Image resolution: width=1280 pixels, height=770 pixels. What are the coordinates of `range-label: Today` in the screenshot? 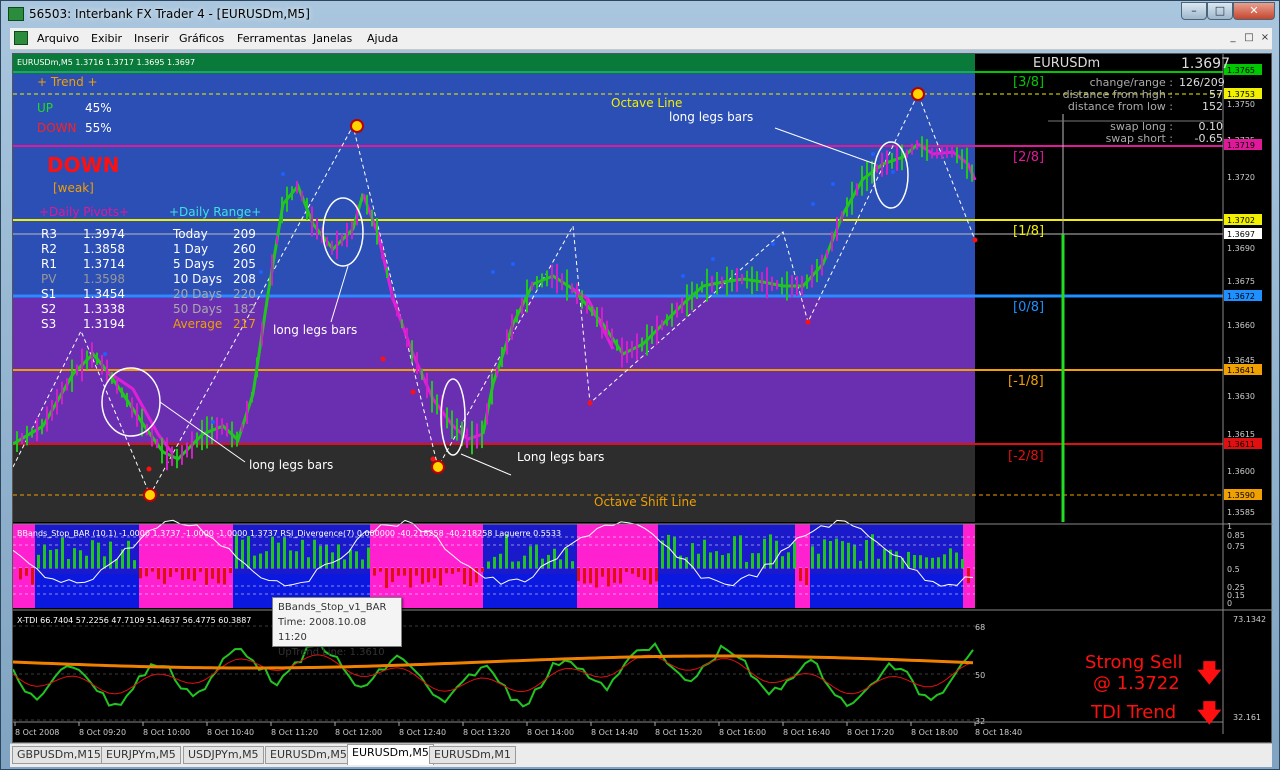 It's located at (190, 234).